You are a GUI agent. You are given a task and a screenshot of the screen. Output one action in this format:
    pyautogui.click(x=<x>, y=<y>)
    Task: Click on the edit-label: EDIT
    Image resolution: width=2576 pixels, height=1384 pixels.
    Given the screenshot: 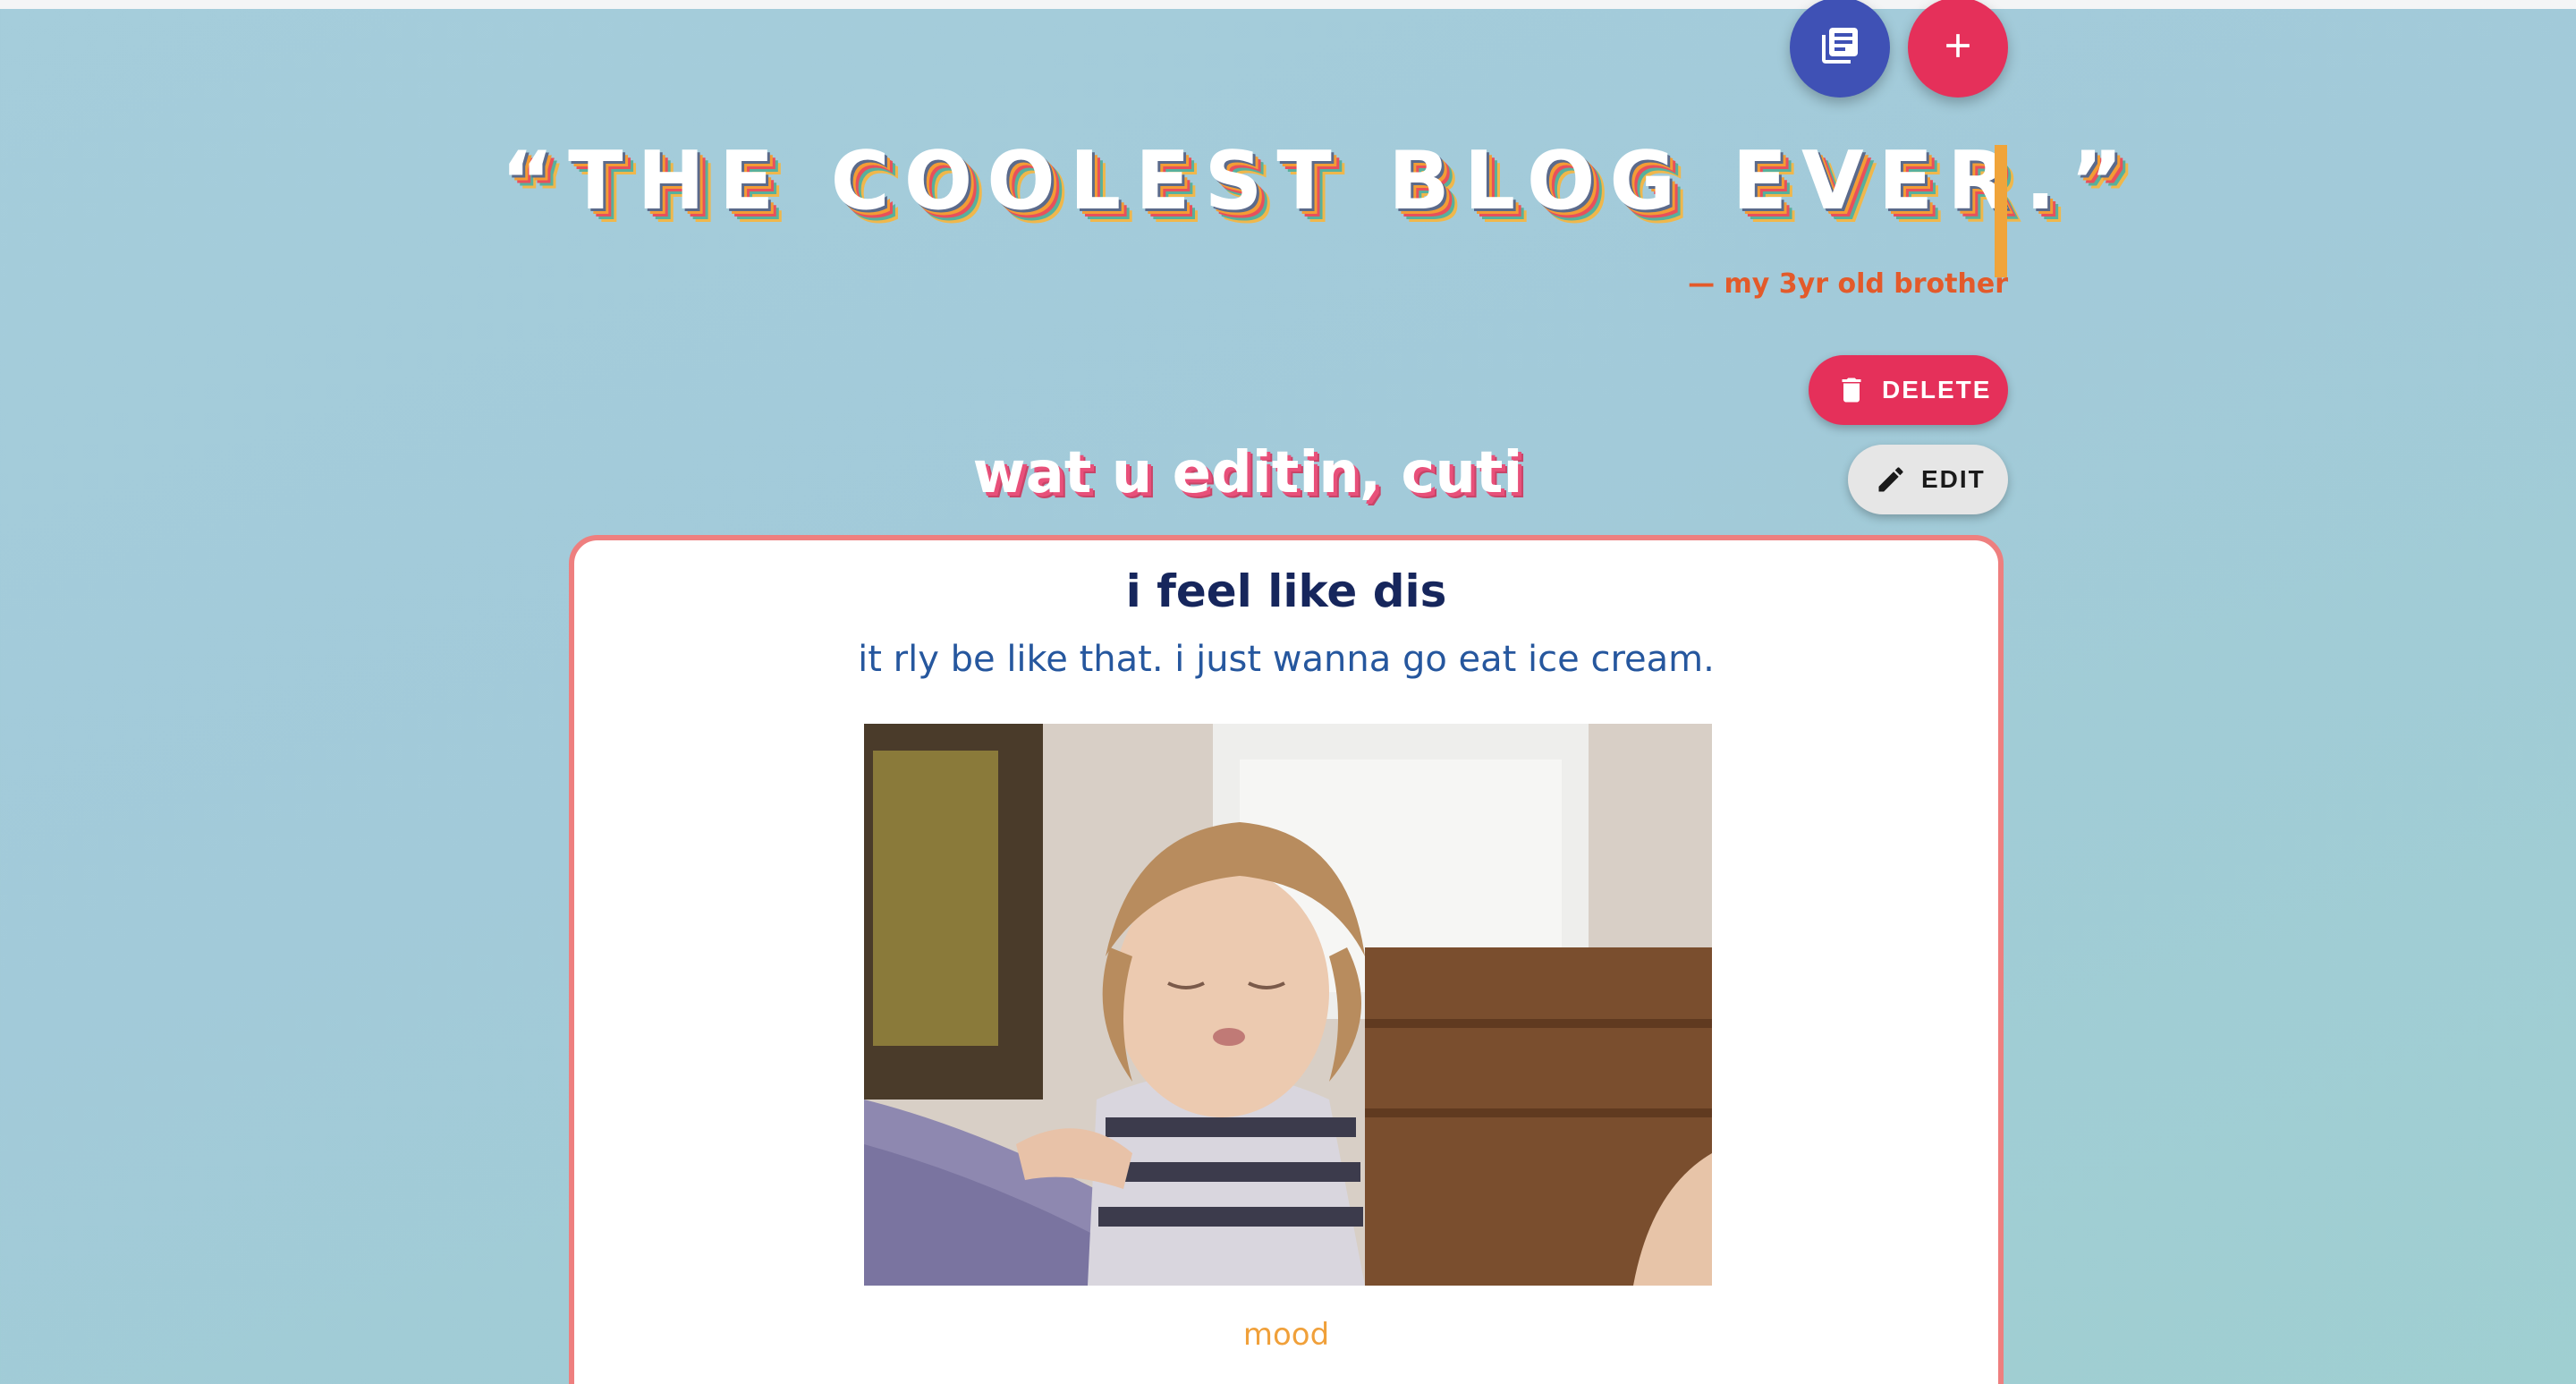 What is the action you would take?
    pyautogui.click(x=1953, y=479)
    